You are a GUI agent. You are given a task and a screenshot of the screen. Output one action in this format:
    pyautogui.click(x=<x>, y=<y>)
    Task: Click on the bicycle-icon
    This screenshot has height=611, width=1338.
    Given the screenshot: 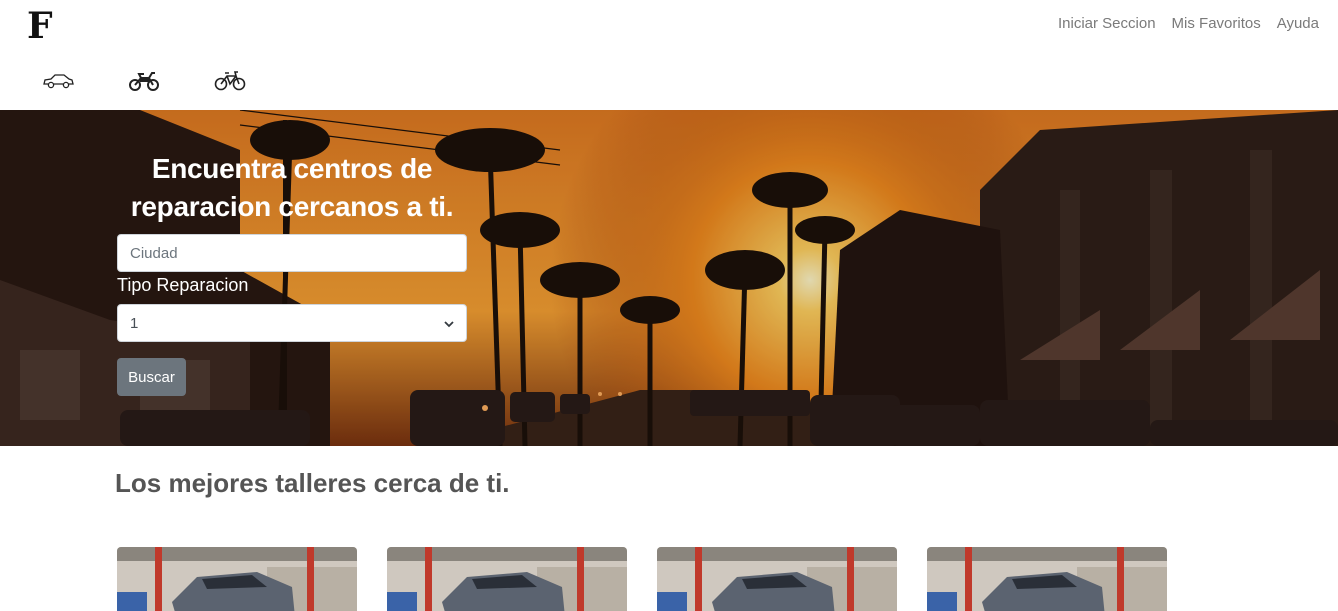 What is the action you would take?
    pyautogui.click(x=230, y=81)
    